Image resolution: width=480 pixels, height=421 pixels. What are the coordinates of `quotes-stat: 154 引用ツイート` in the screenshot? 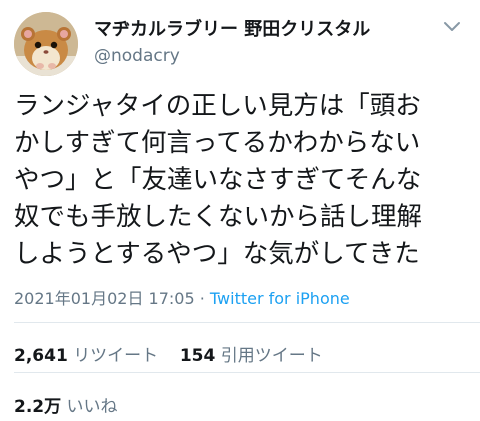 It's located at (251, 356).